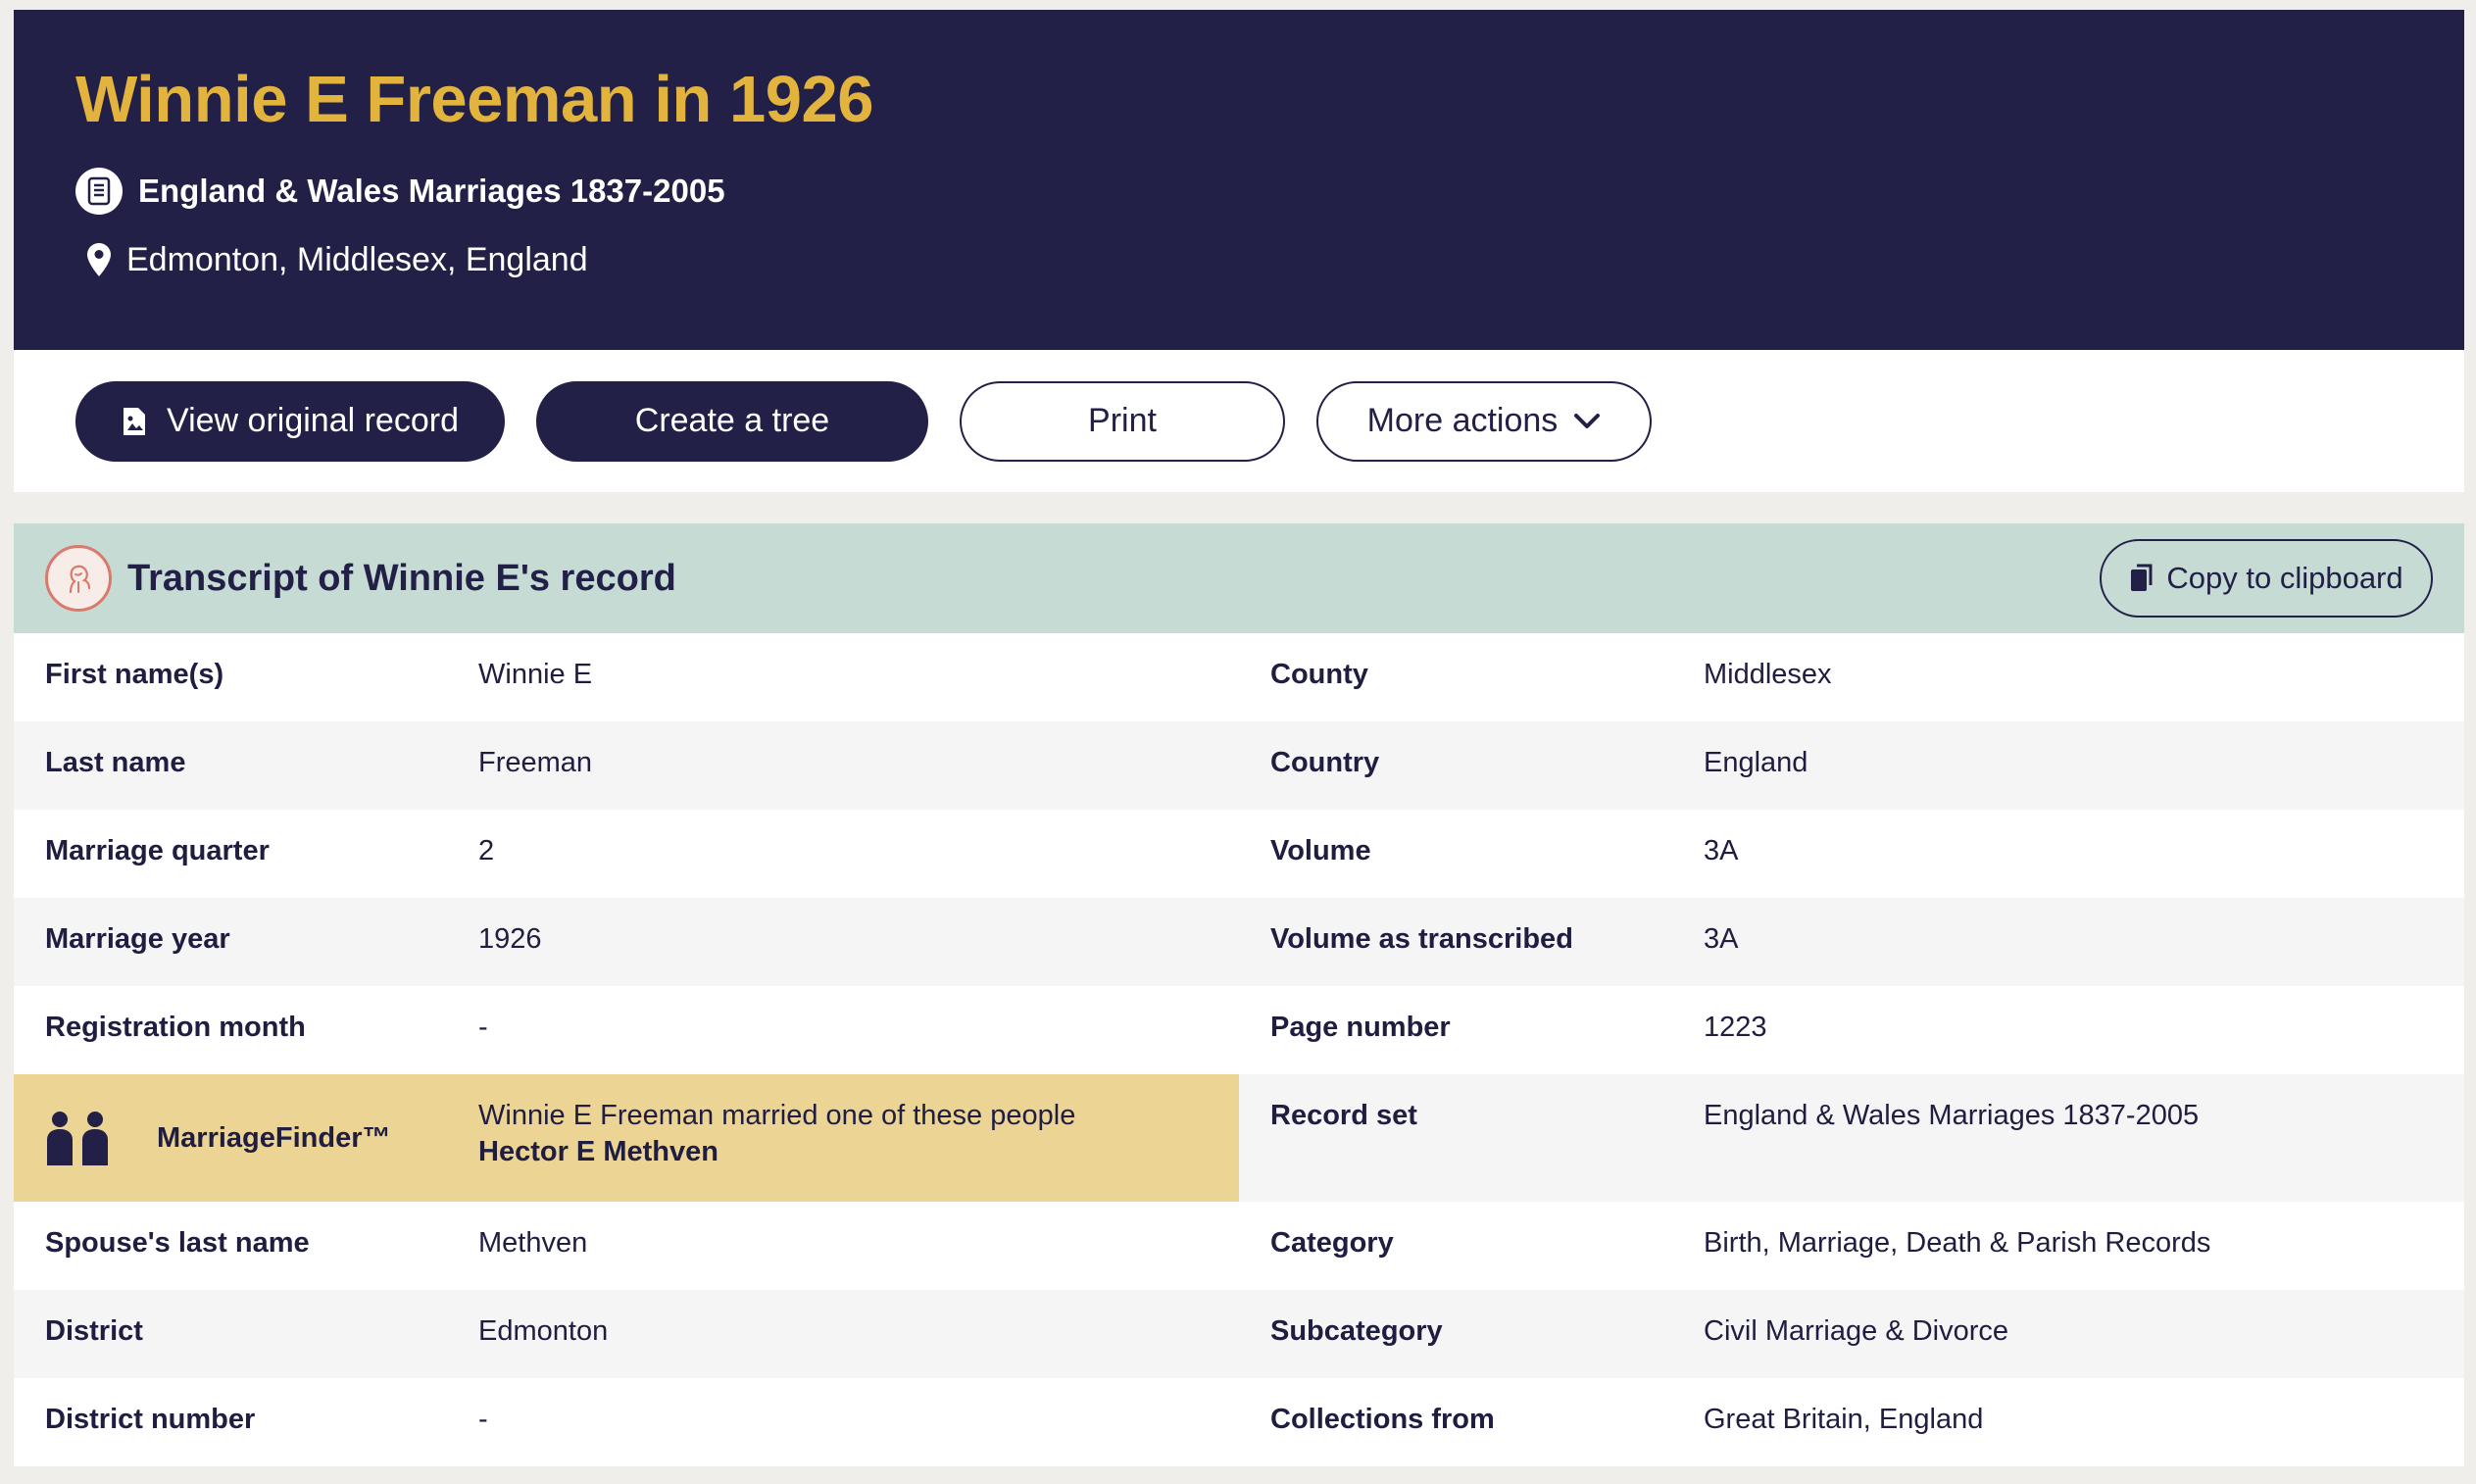  I want to click on field-label: Spouse's last name, so click(177, 1243).